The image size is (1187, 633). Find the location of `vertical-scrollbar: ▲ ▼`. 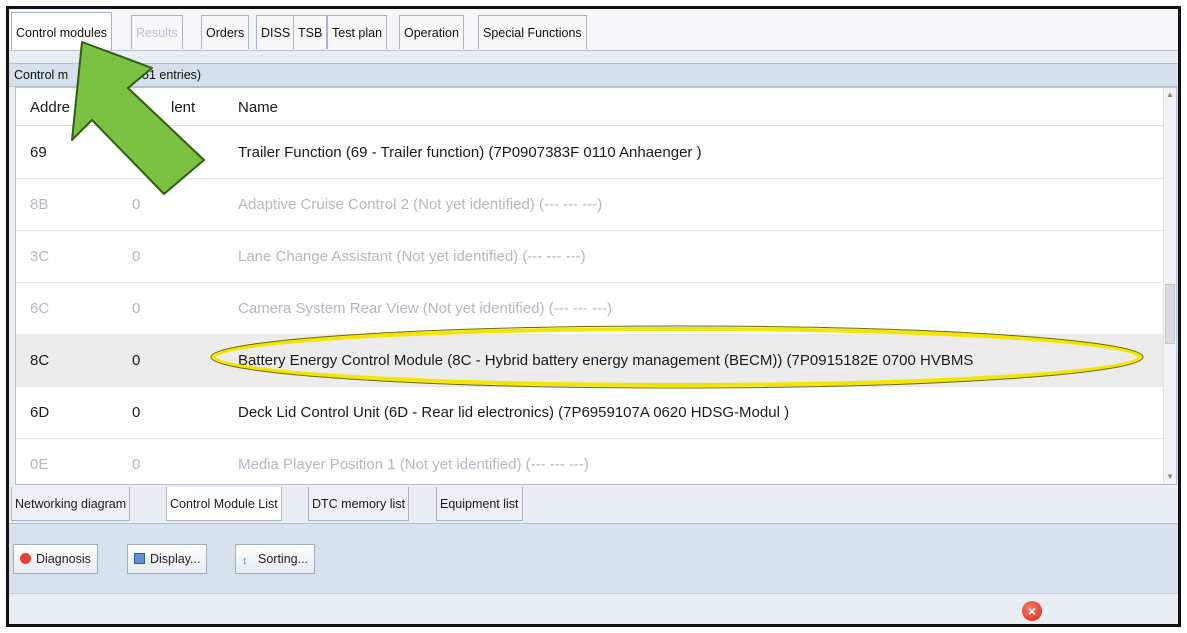

vertical-scrollbar: ▲ ▼ is located at coordinates (1169, 286).